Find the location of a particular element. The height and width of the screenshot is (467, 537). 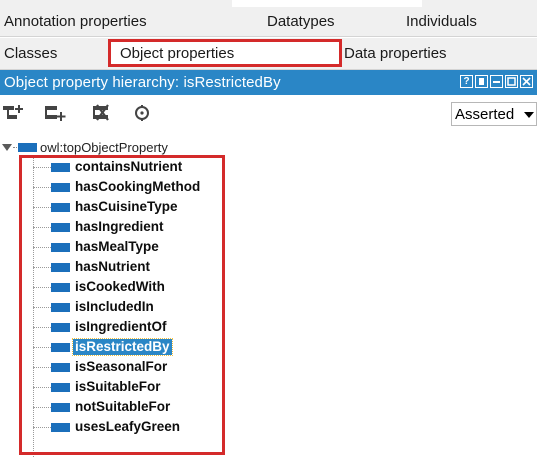

tab-annotation-properties: Annotation properties is located at coordinates (75, 21).